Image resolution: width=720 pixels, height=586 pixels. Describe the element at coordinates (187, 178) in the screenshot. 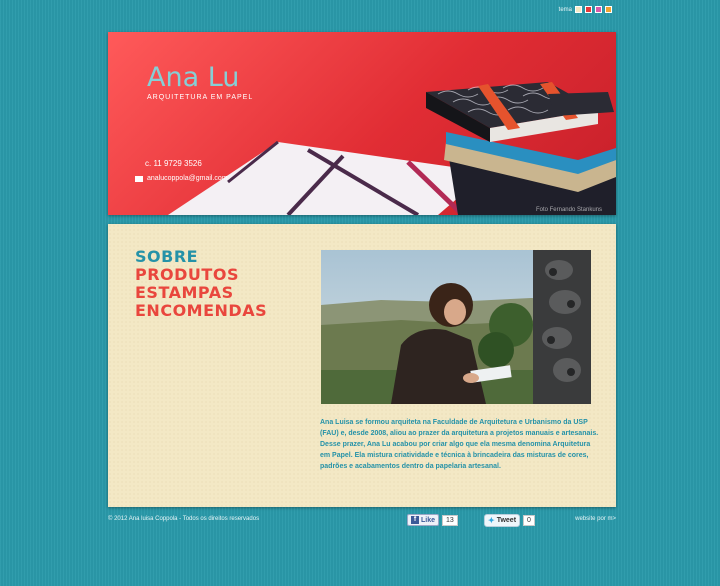

I see `email-address: analucoppola@gmail.com` at that location.